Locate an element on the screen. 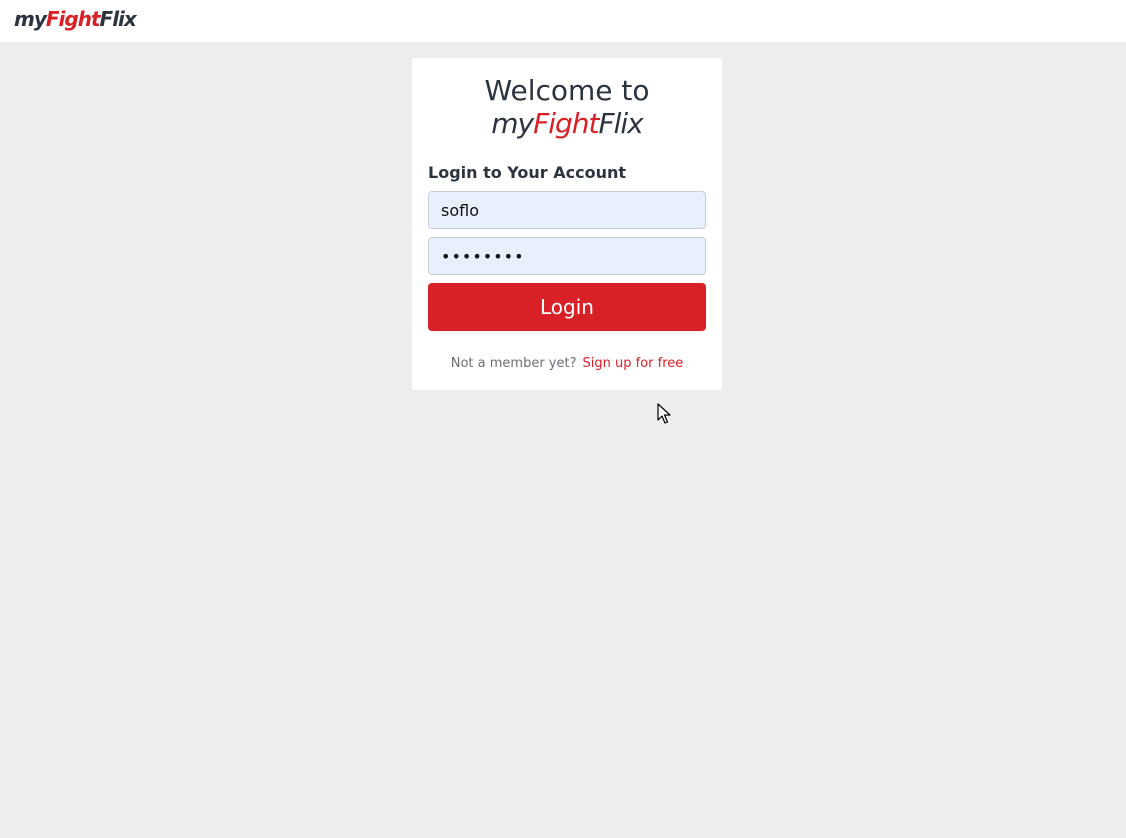 This screenshot has width=1126, height=838. brand-logo: myFightFlix is located at coordinates (75, 19).